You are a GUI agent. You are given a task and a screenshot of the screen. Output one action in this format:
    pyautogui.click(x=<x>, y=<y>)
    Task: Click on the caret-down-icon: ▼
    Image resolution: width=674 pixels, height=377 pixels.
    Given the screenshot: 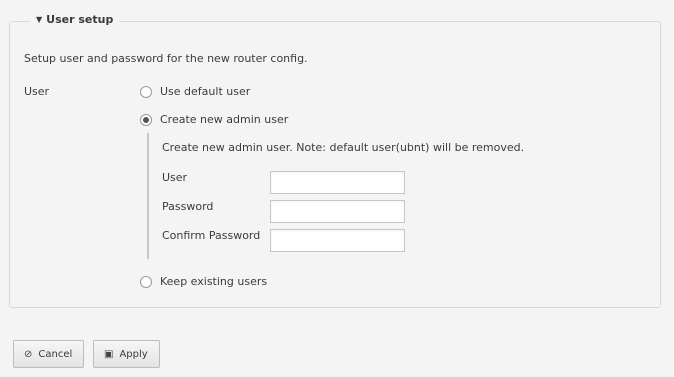 What is the action you would take?
    pyautogui.click(x=39, y=19)
    